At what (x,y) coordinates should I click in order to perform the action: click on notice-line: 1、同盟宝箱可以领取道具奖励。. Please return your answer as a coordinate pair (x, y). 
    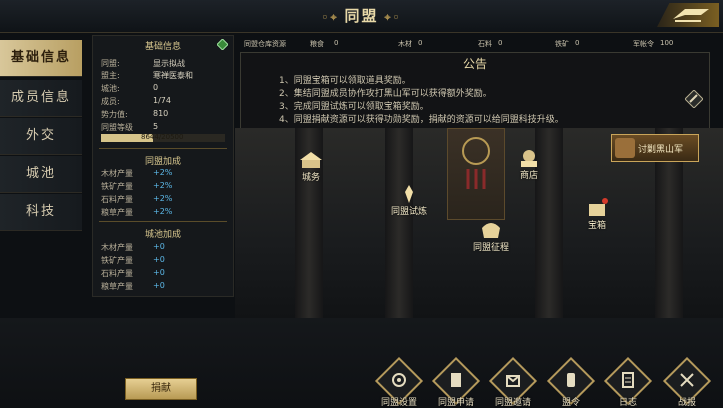
    Looking at the image, I should click on (345, 81).